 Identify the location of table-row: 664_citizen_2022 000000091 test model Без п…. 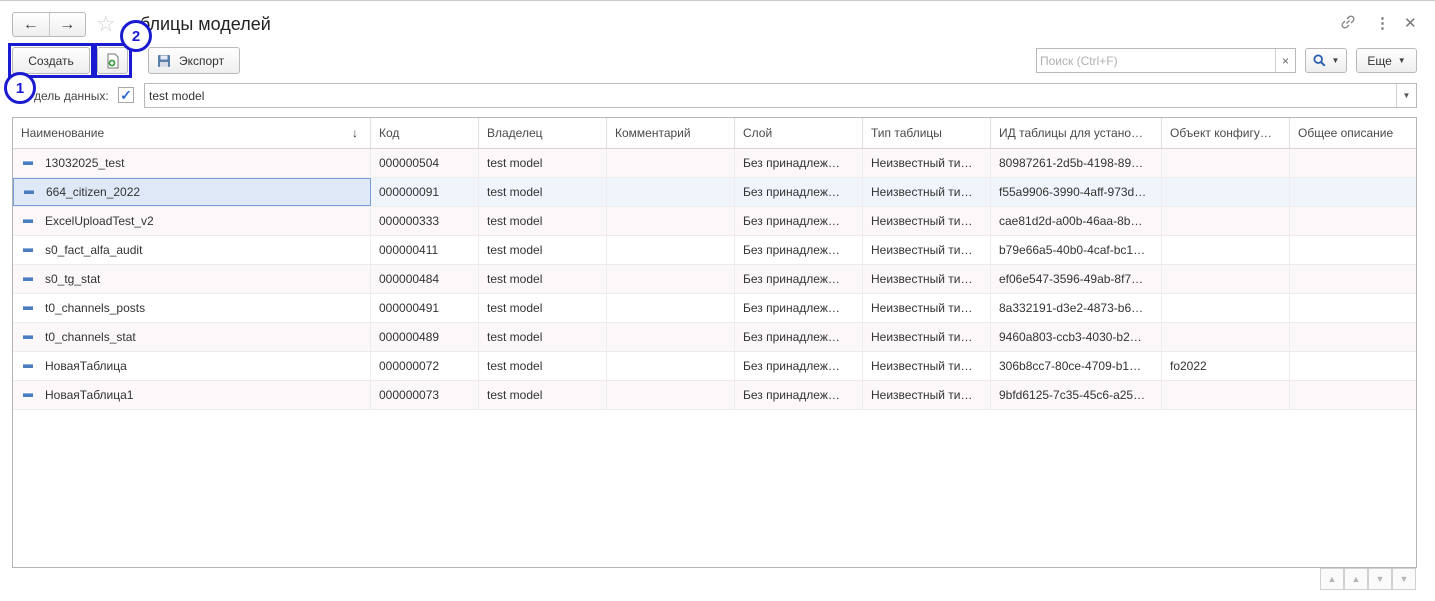
(714, 192).